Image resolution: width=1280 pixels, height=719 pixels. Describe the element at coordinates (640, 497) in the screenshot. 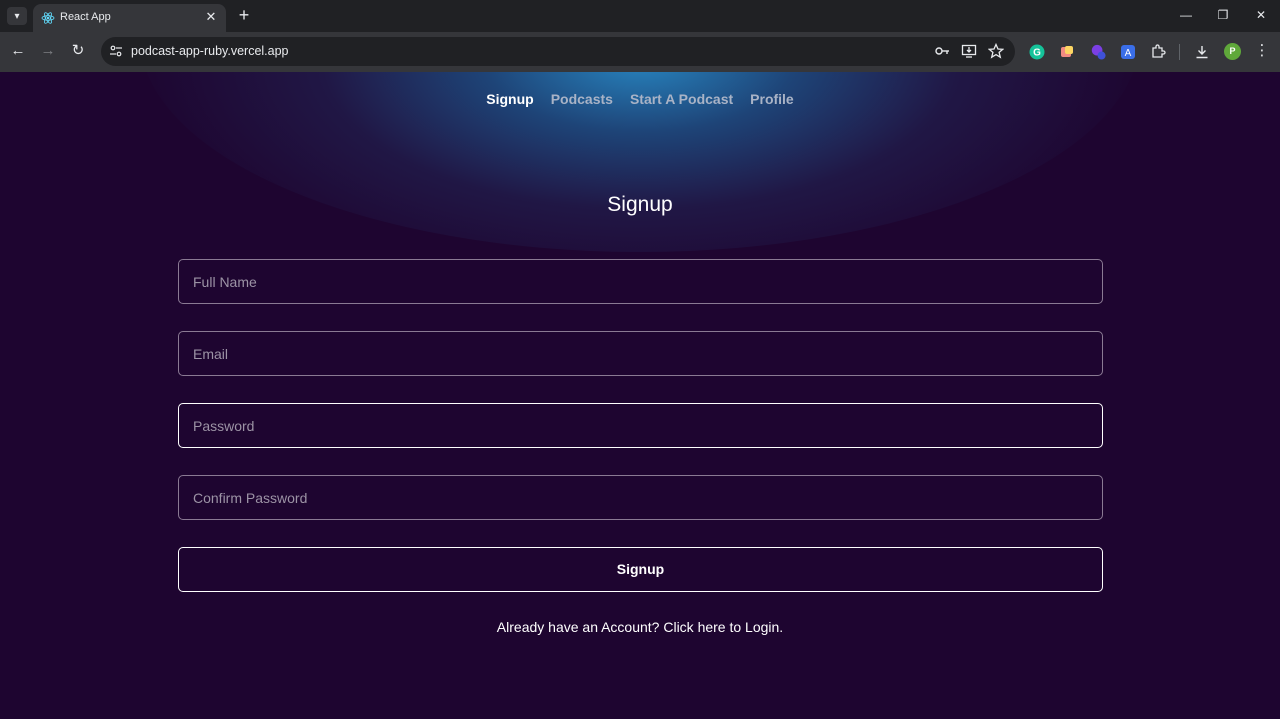

I see `confirm-password-input` at that location.